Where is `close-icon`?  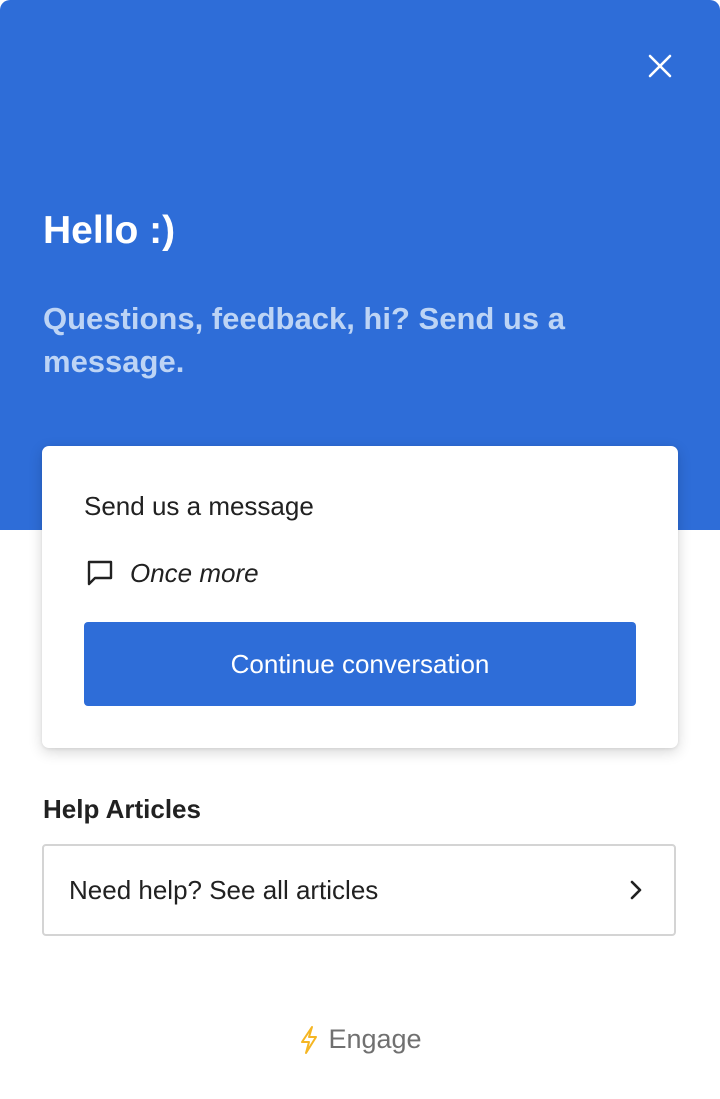
close-icon is located at coordinates (660, 66).